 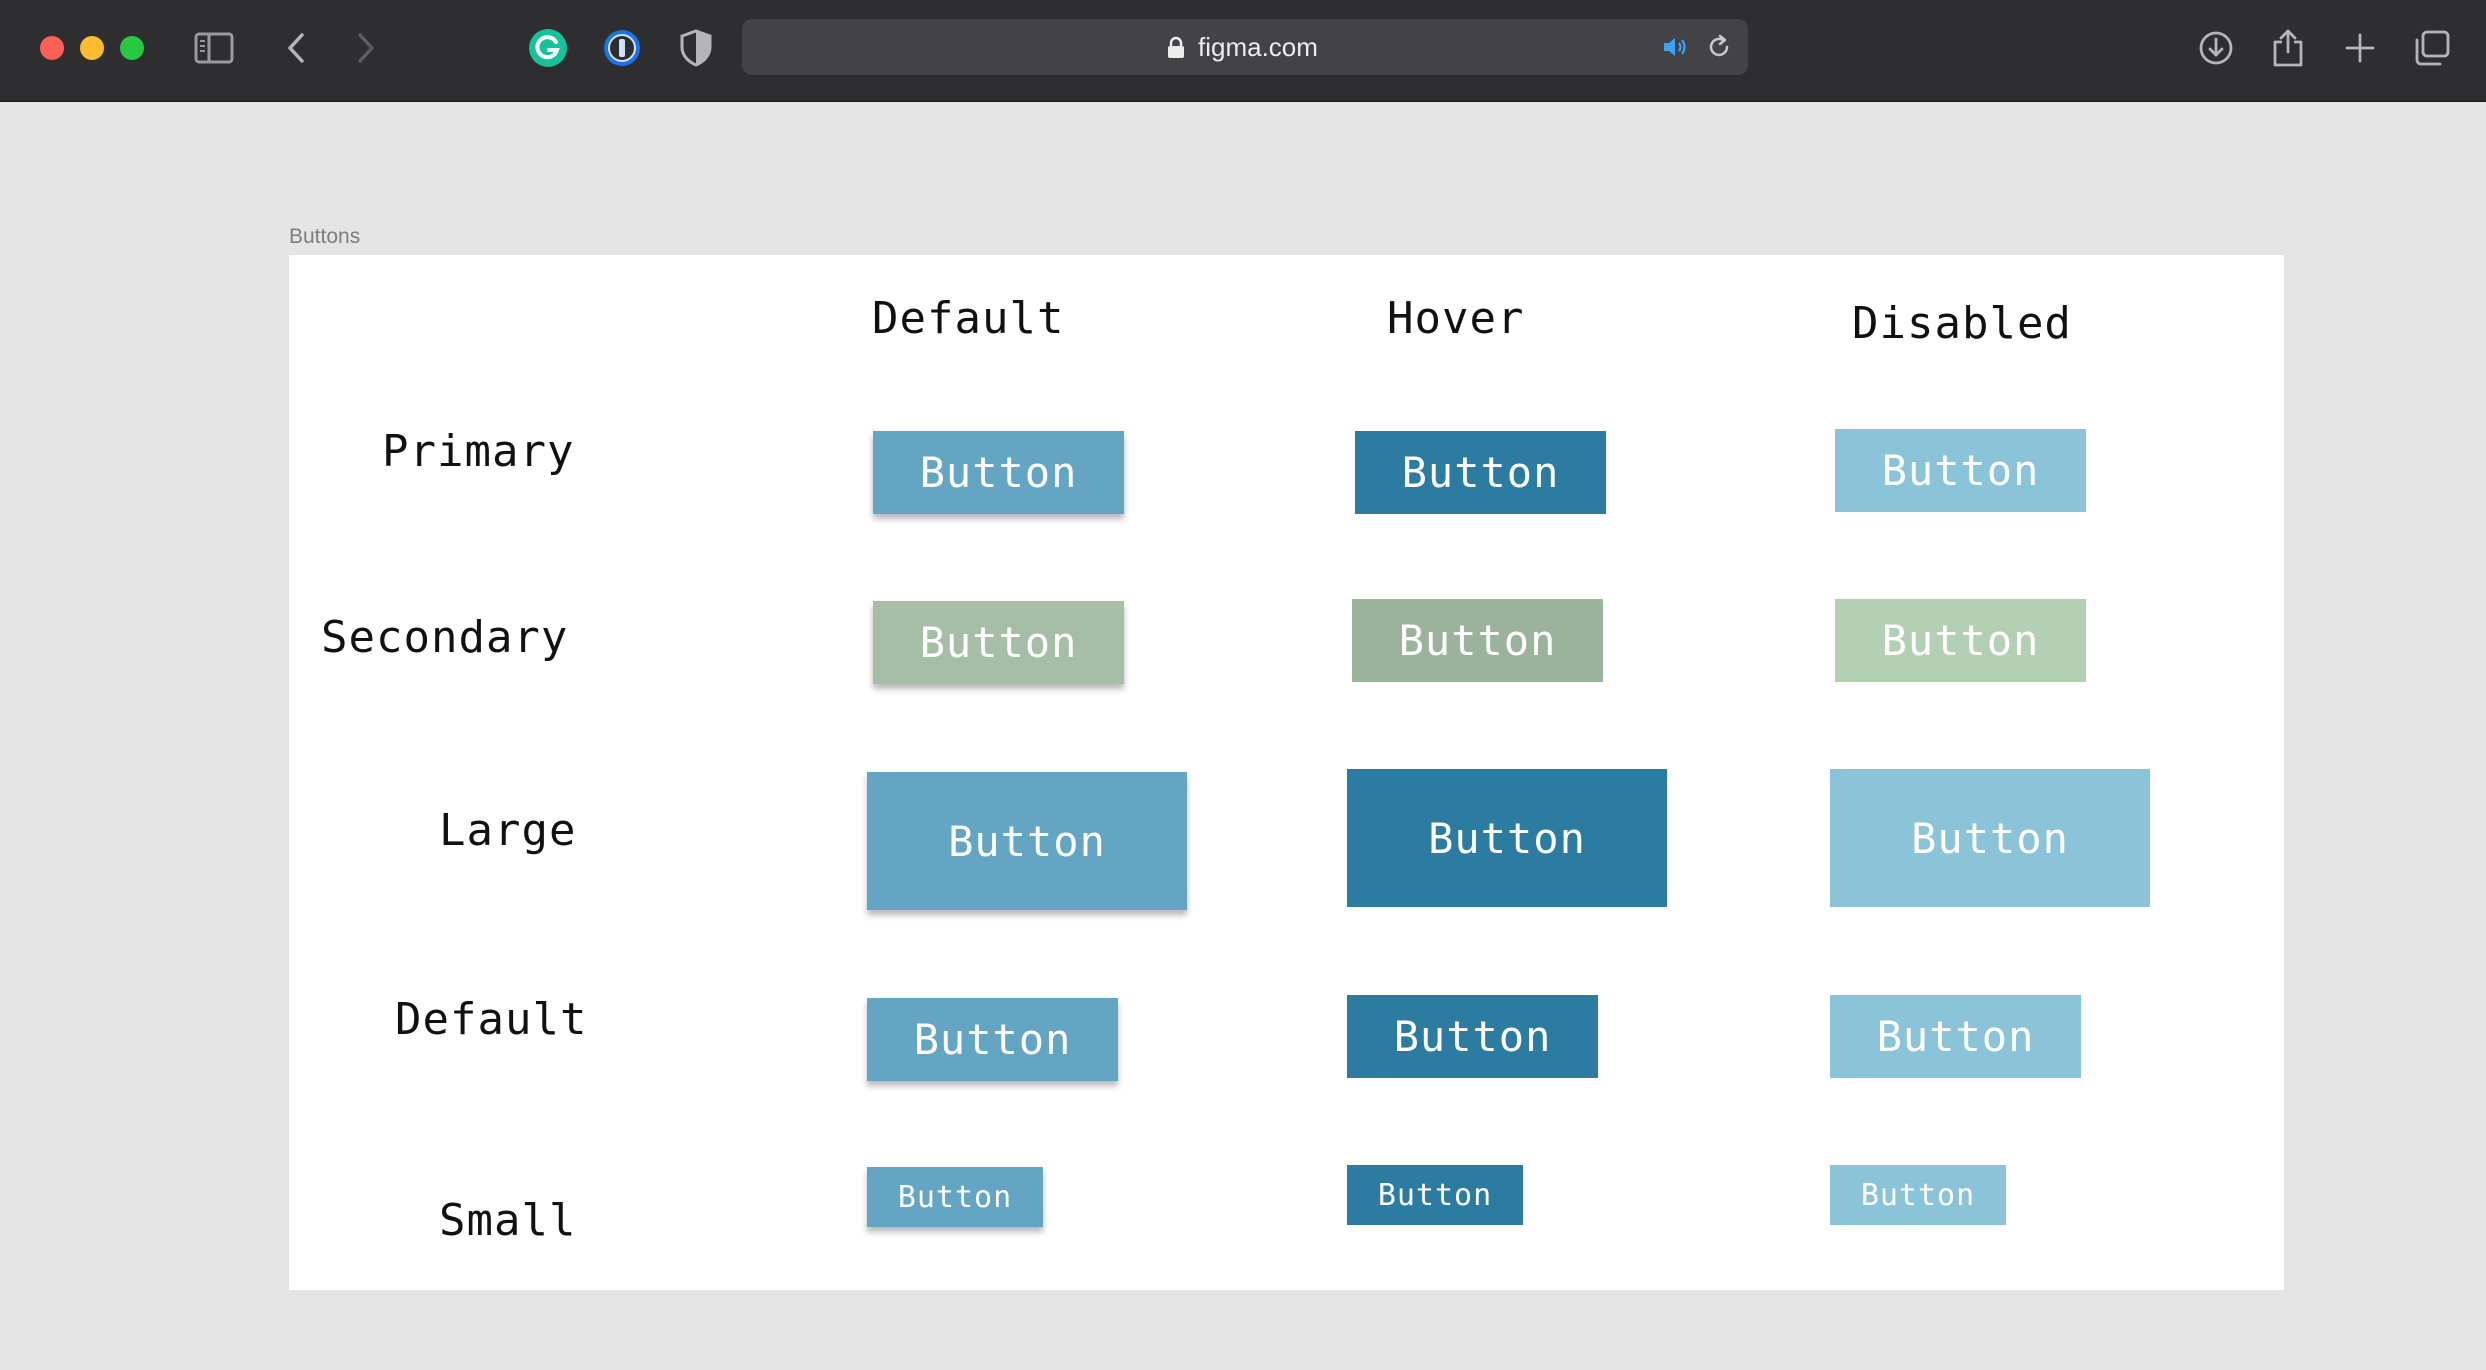 What do you see at coordinates (478, 451) in the screenshot?
I see `row-header-primary: Primary` at bounding box center [478, 451].